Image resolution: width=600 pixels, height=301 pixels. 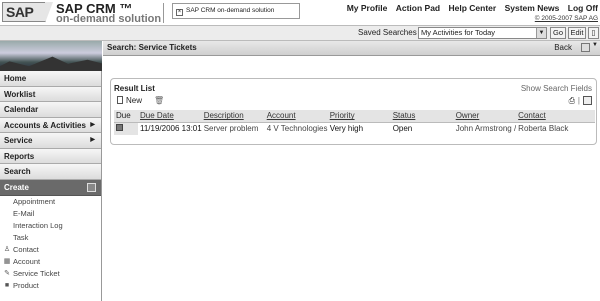 What do you see at coordinates (402, 129) in the screenshot?
I see `cell-status: Open` at bounding box center [402, 129].